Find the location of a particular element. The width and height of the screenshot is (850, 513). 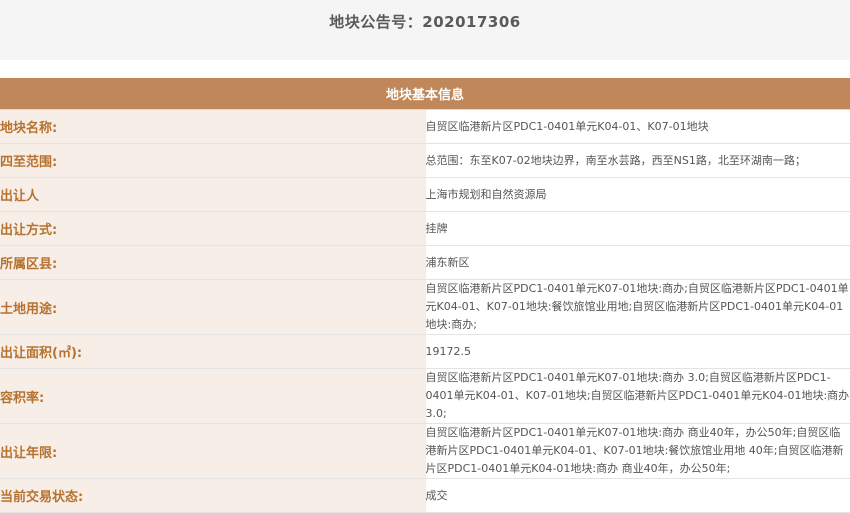

row-label-plot-ratio: 容积率: is located at coordinates (213, 396).